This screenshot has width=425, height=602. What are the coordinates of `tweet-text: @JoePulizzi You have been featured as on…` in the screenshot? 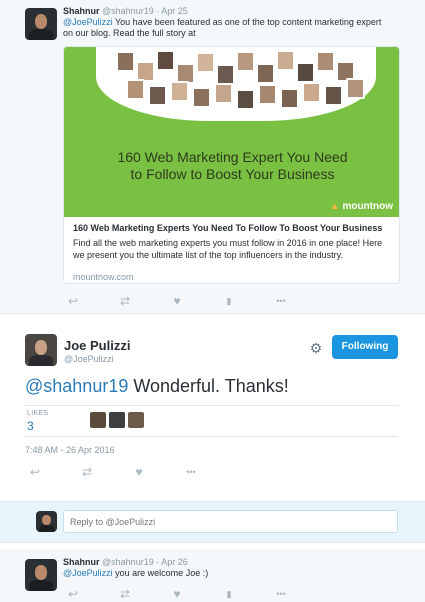 It's located at (233, 28).